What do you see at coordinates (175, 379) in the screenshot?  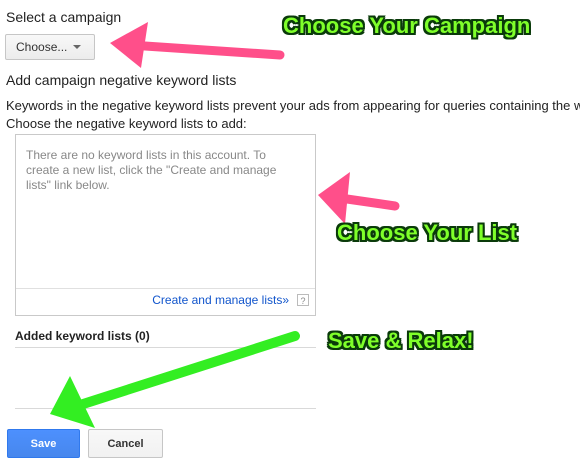 I see `green-arrow-save` at bounding box center [175, 379].